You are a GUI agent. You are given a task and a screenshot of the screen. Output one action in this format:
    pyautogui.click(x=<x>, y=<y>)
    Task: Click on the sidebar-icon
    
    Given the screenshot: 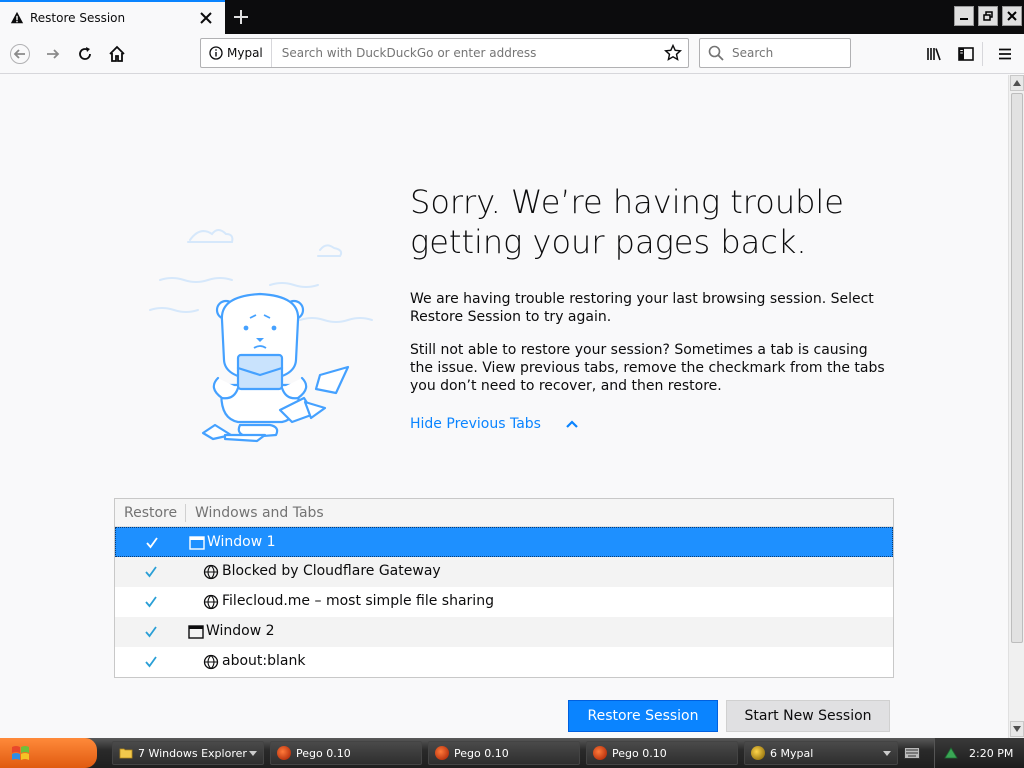 What is the action you would take?
    pyautogui.click(x=966, y=54)
    